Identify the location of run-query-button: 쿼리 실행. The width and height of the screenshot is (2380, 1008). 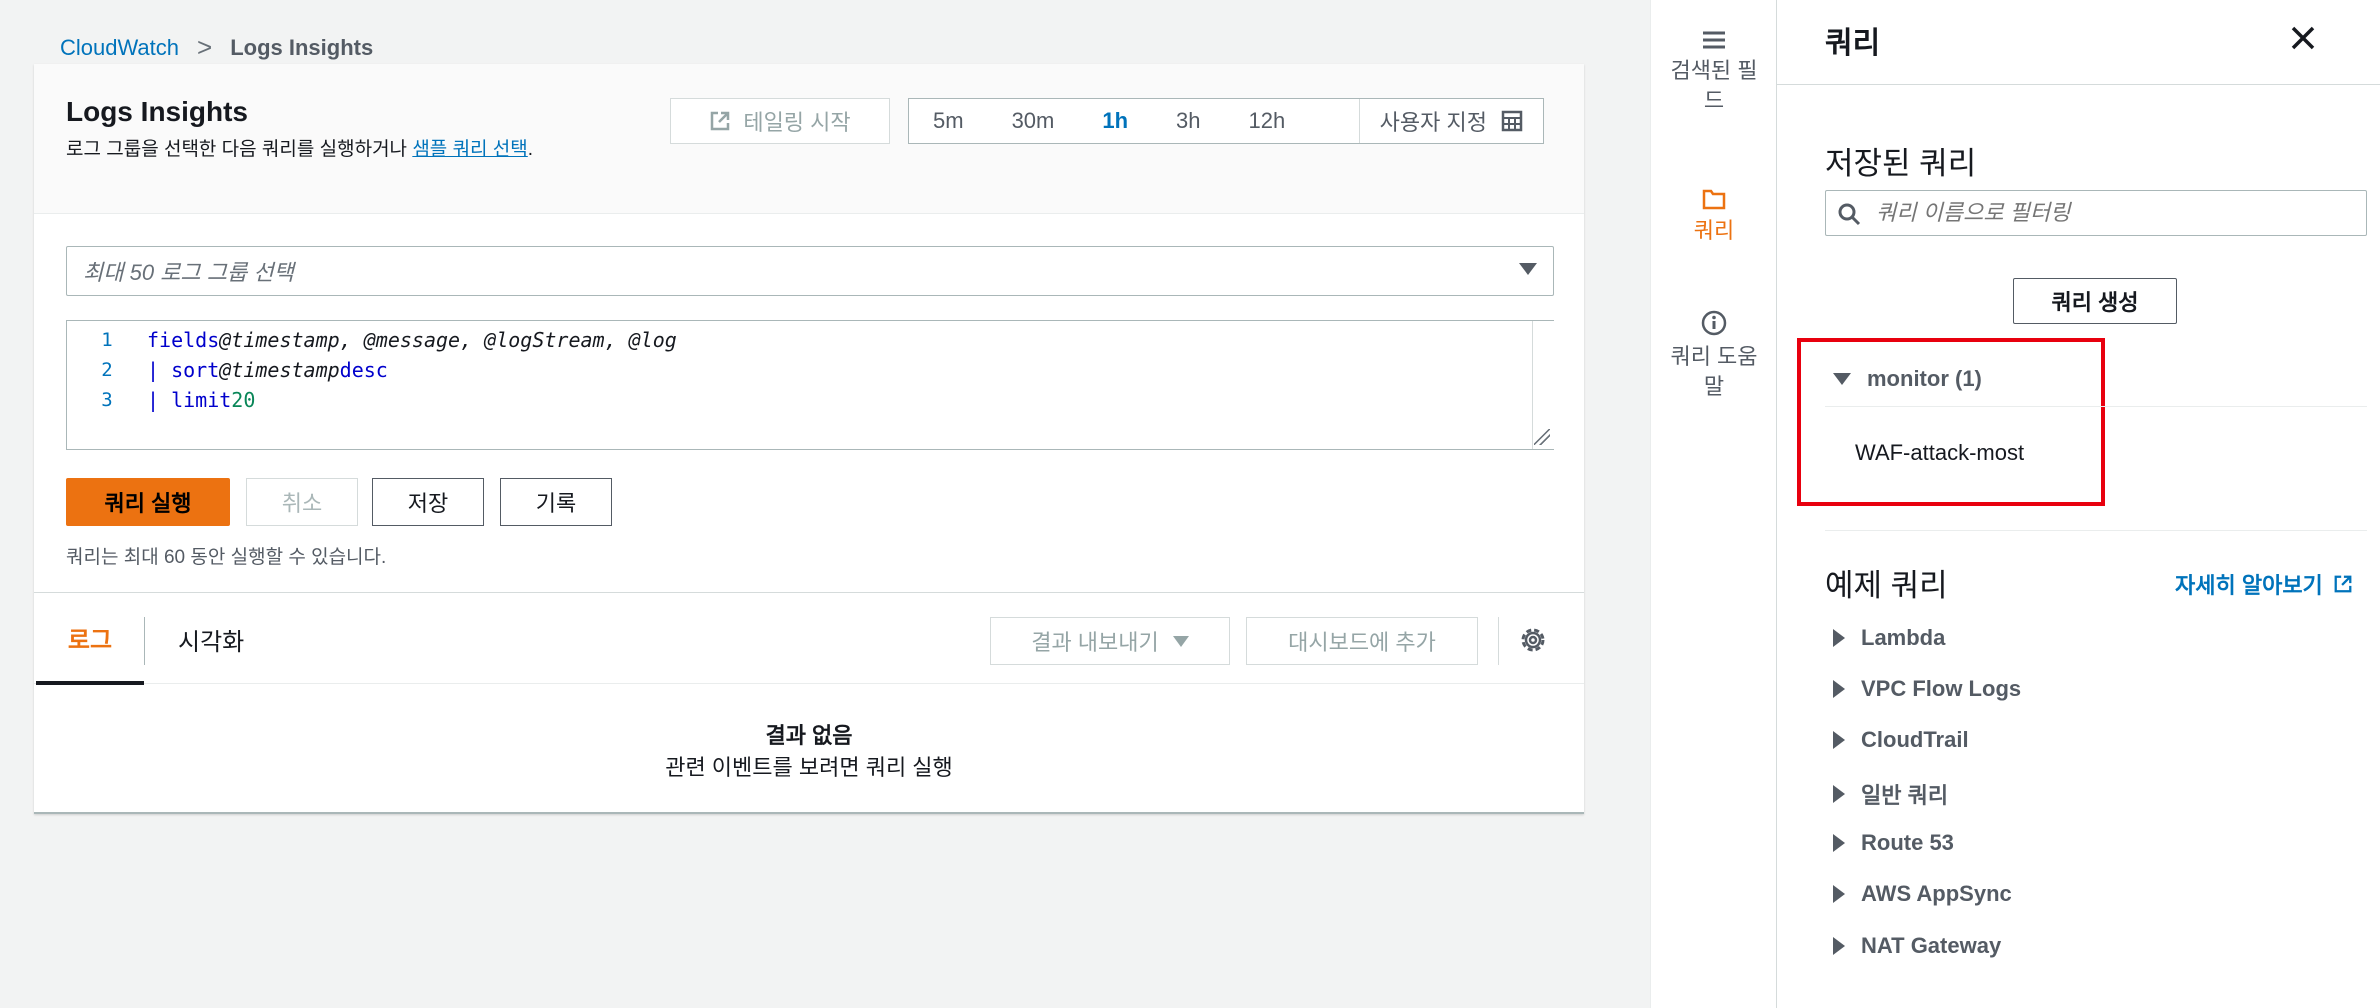
(148, 502).